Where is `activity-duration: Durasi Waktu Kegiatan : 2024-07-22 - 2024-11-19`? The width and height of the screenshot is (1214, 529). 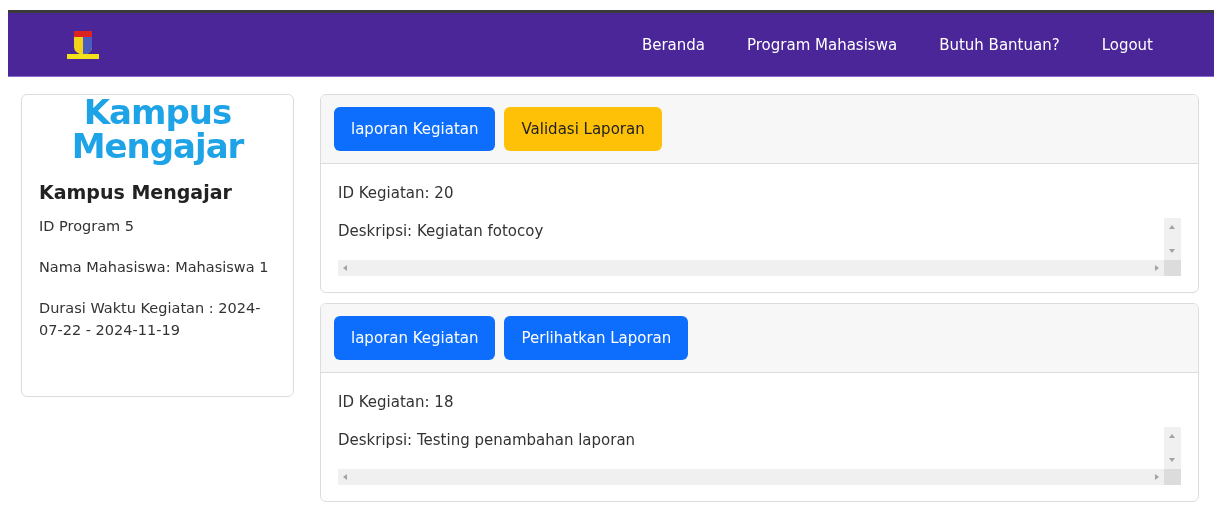
activity-duration: Durasi Waktu Kegiatan : 2024-07-22 - 2024-11-19 is located at coordinates (150, 319).